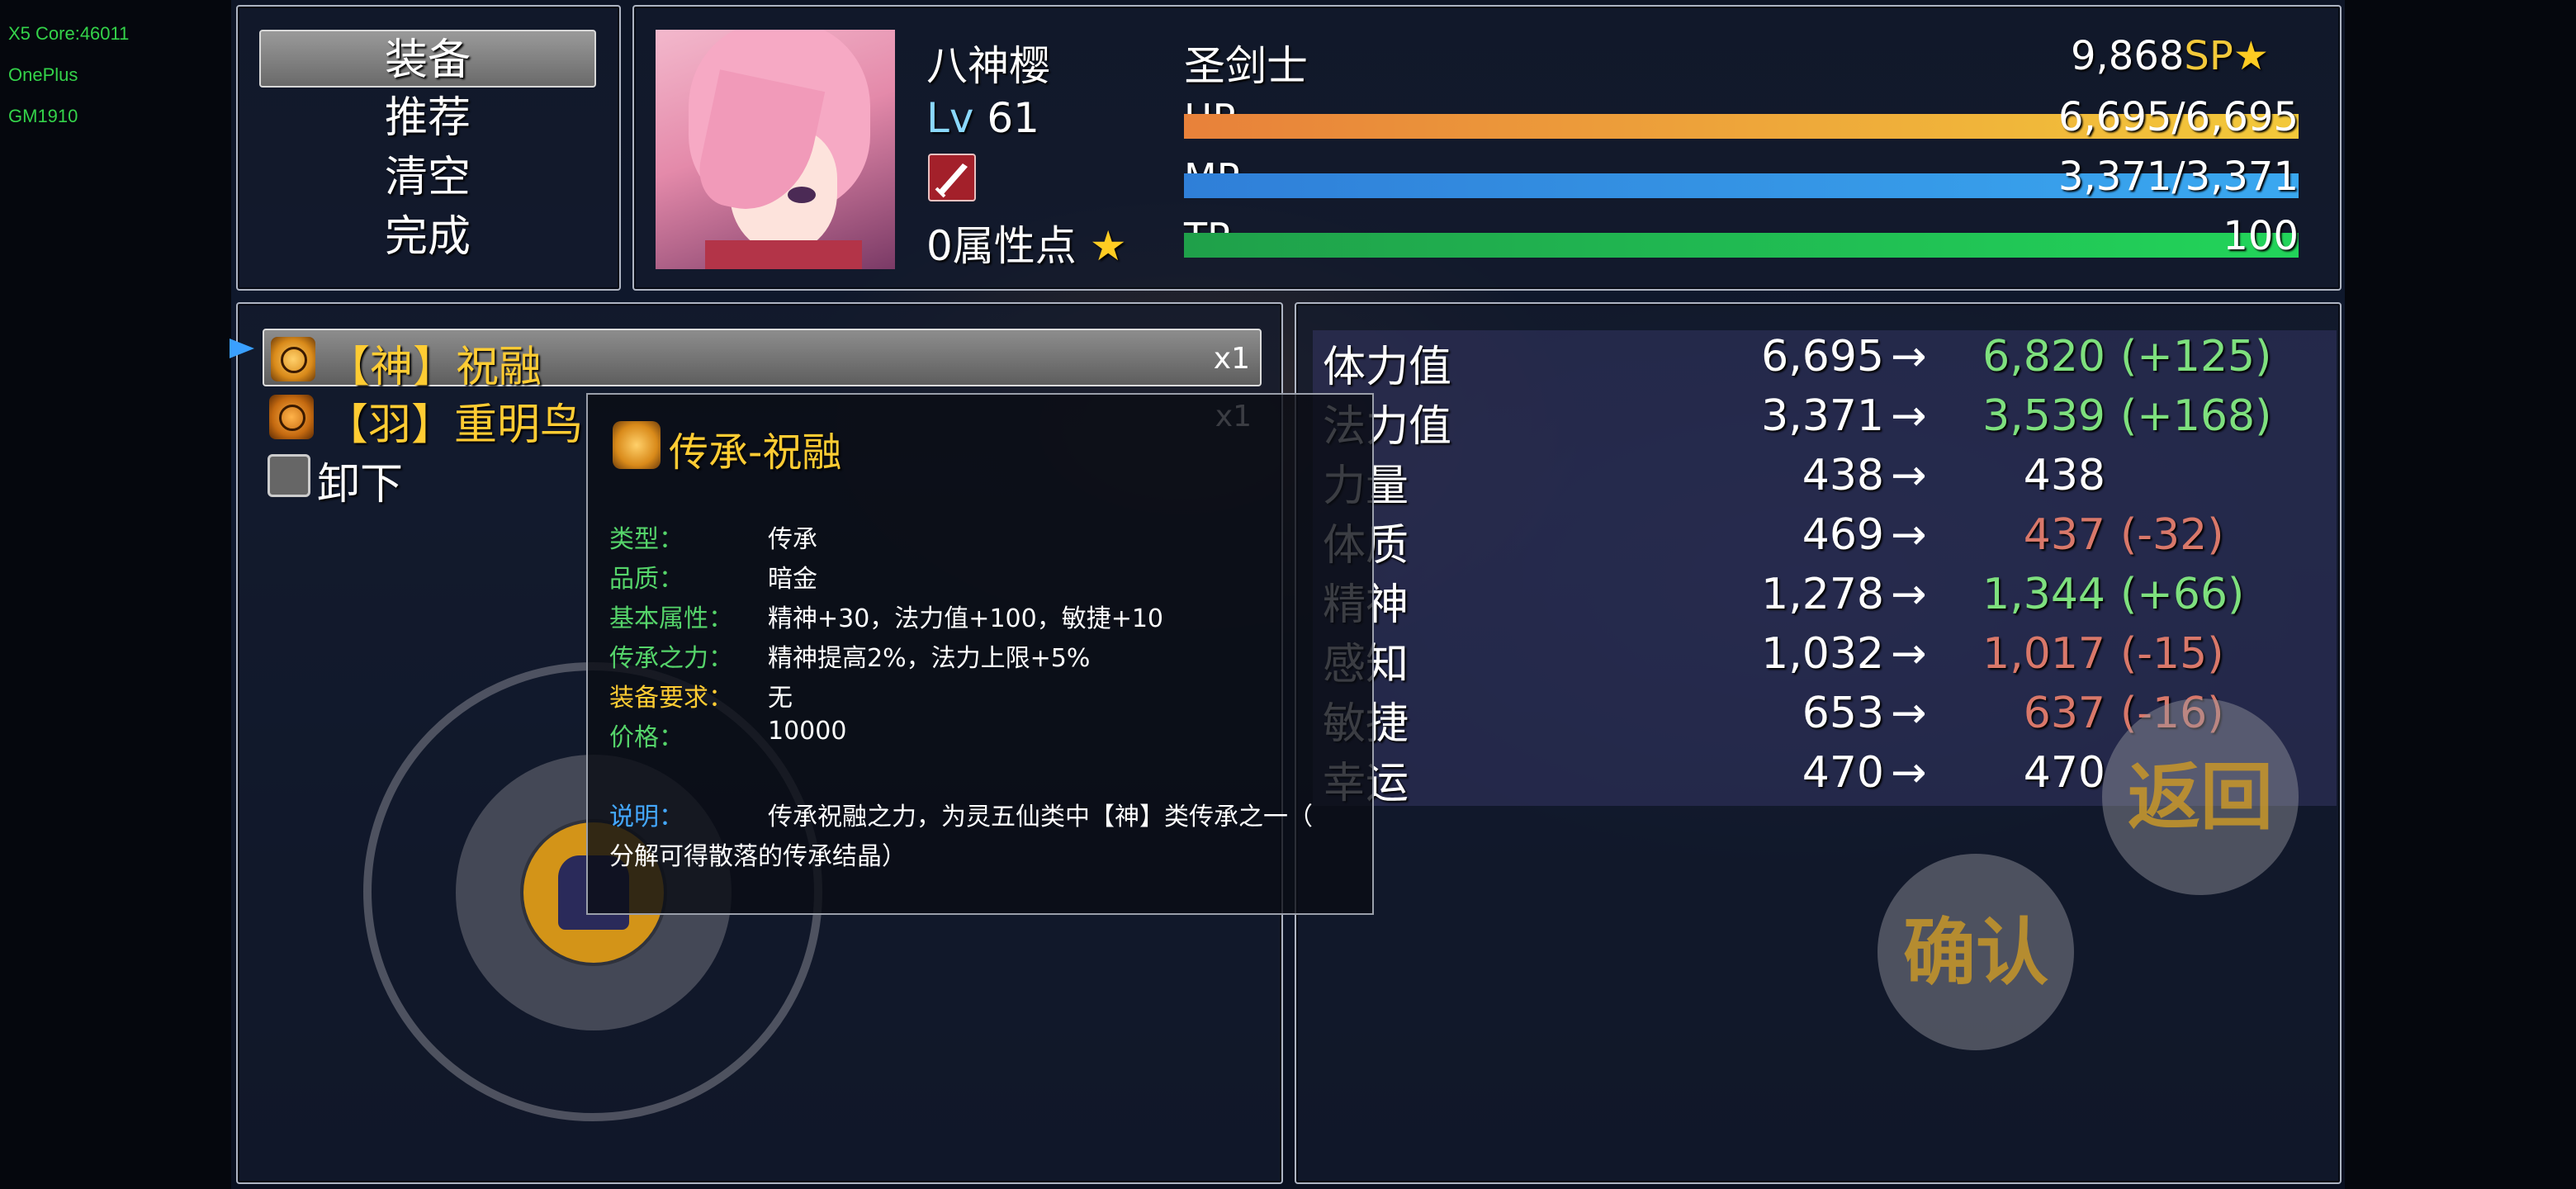 The height and width of the screenshot is (1189, 2576). I want to click on device-info-brand: OnePlus, so click(43, 74).